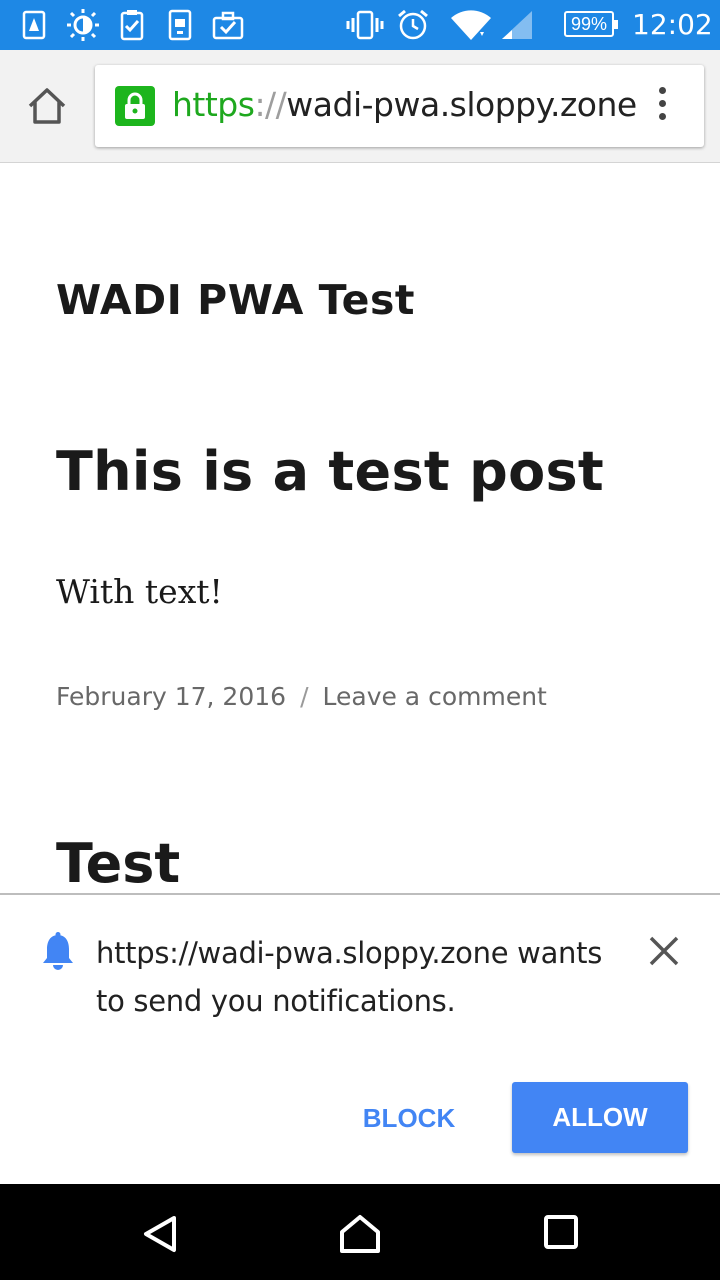 The width and height of the screenshot is (720, 1280). I want to click on close-icon, so click(664, 951).